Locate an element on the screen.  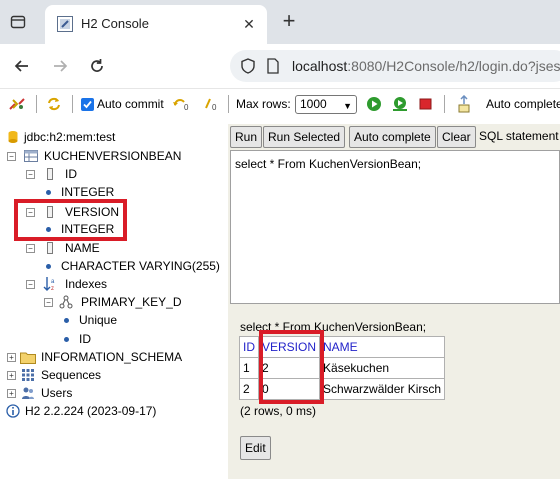
header-version: VERSION is located at coordinates (289, 347).